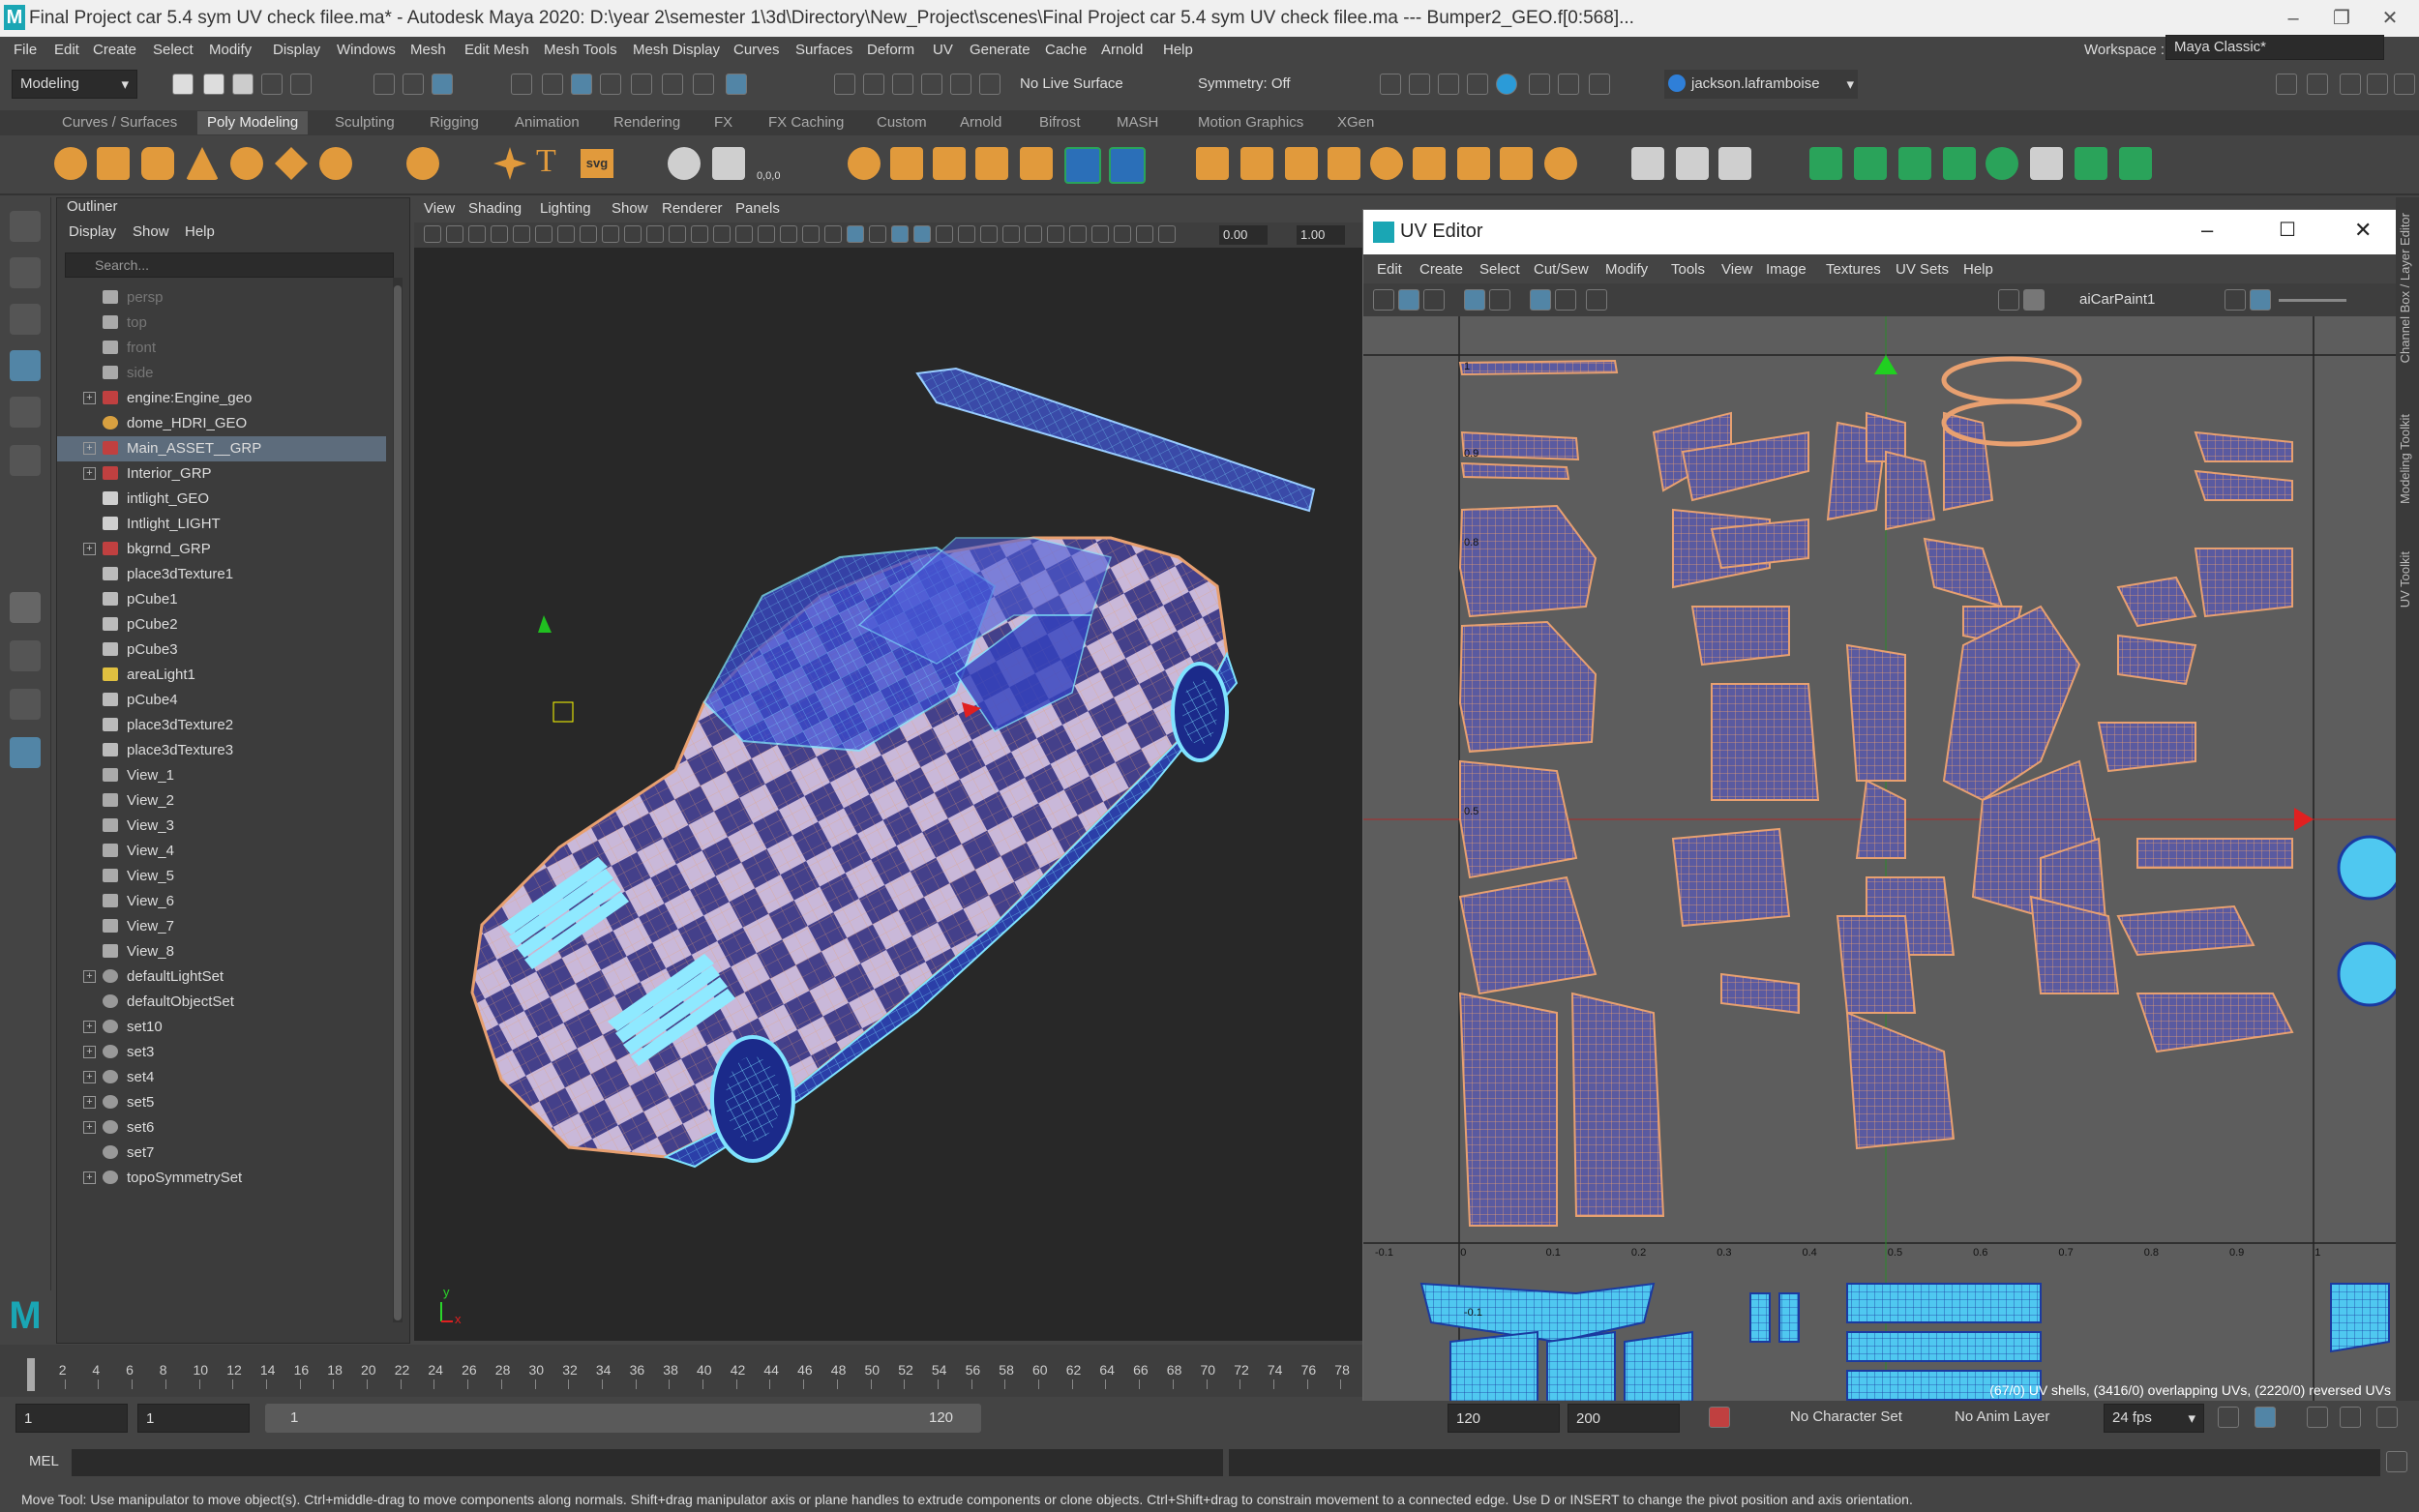 Image resolution: width=2419 pixels, height=1512 pixels. What do you see at coordinates (1561, 270) in the screenshot?
I see `uv-menu-cut-sew: Cut/Sew` at bounding box center [1561, 270].